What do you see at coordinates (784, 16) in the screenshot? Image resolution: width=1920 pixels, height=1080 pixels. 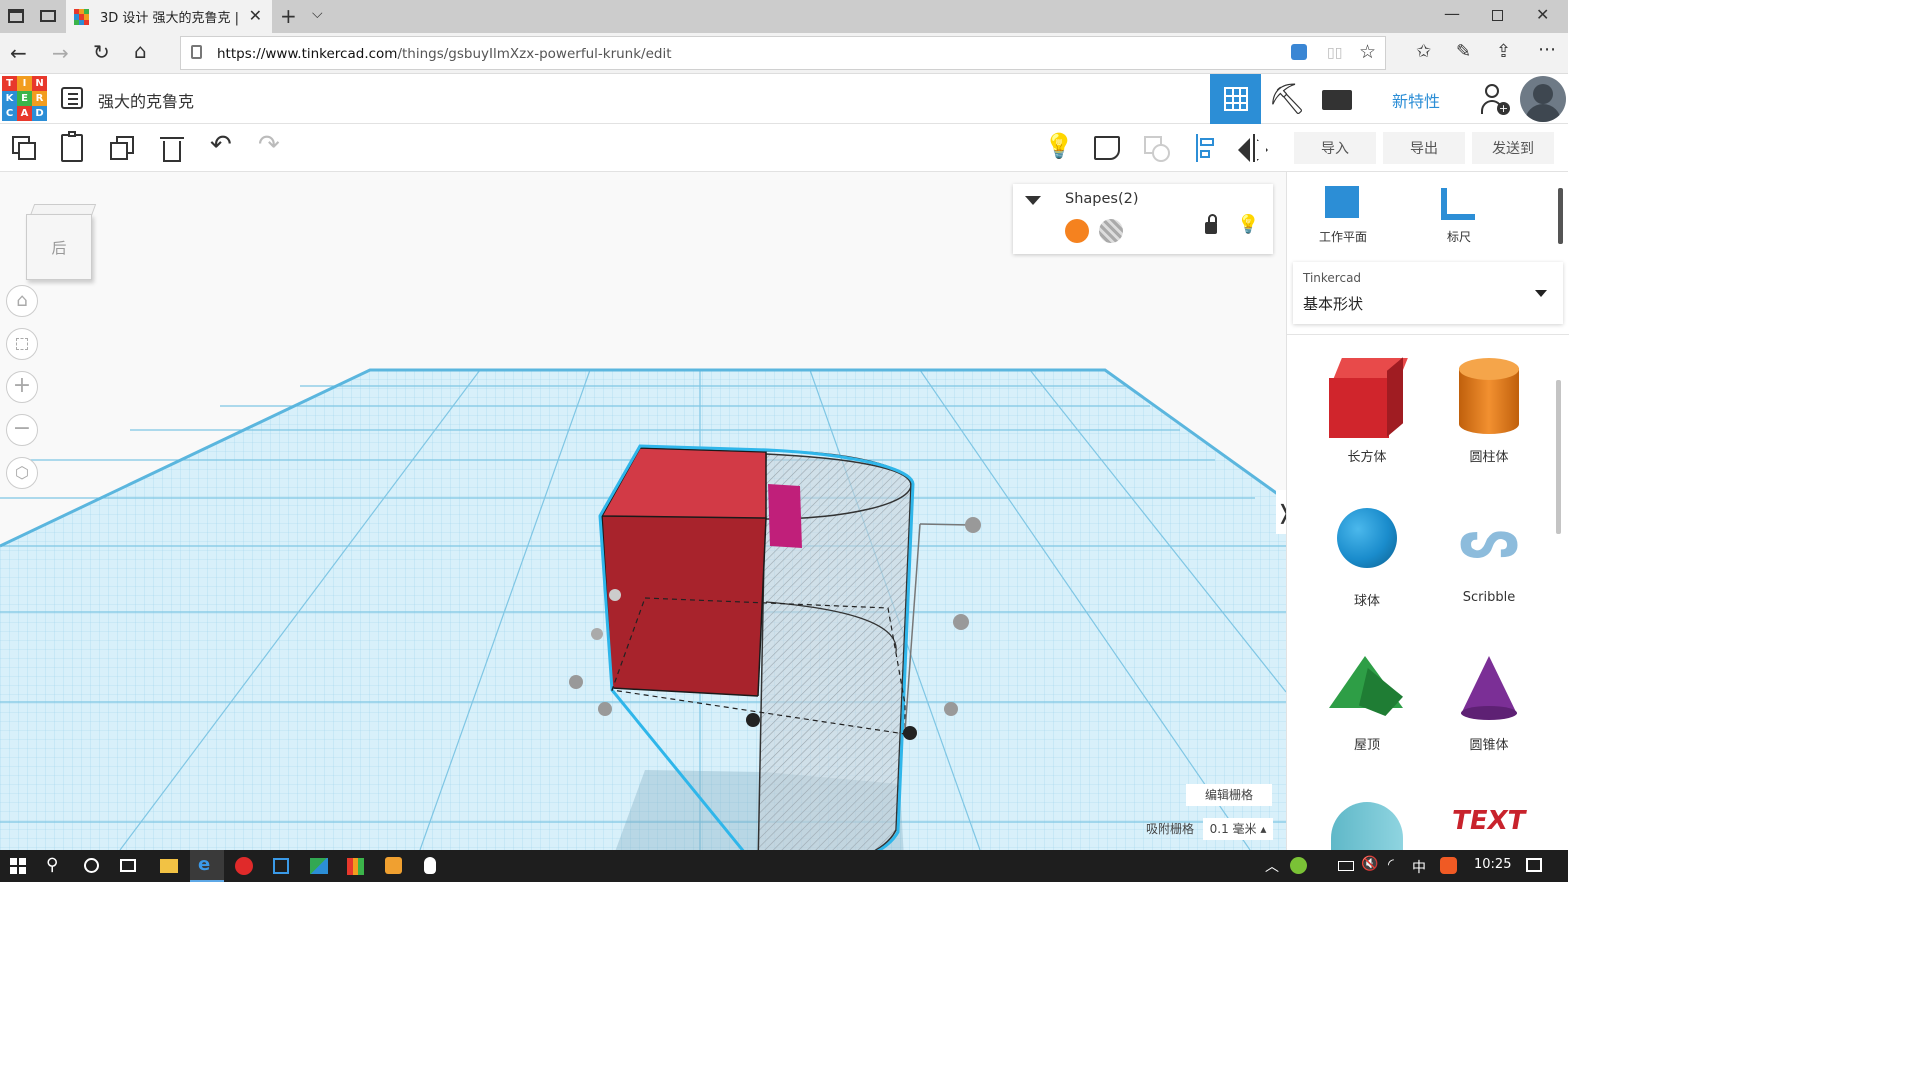 I see `browser-title-bar: 3D 设计 强大的克鲁克 | ✕ + ⌵ — ✕` at bounding box center [784, 16].